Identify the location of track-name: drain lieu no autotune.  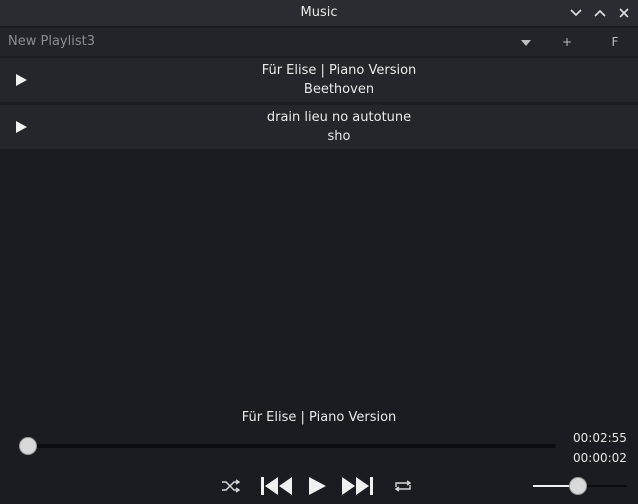
(339, 117).